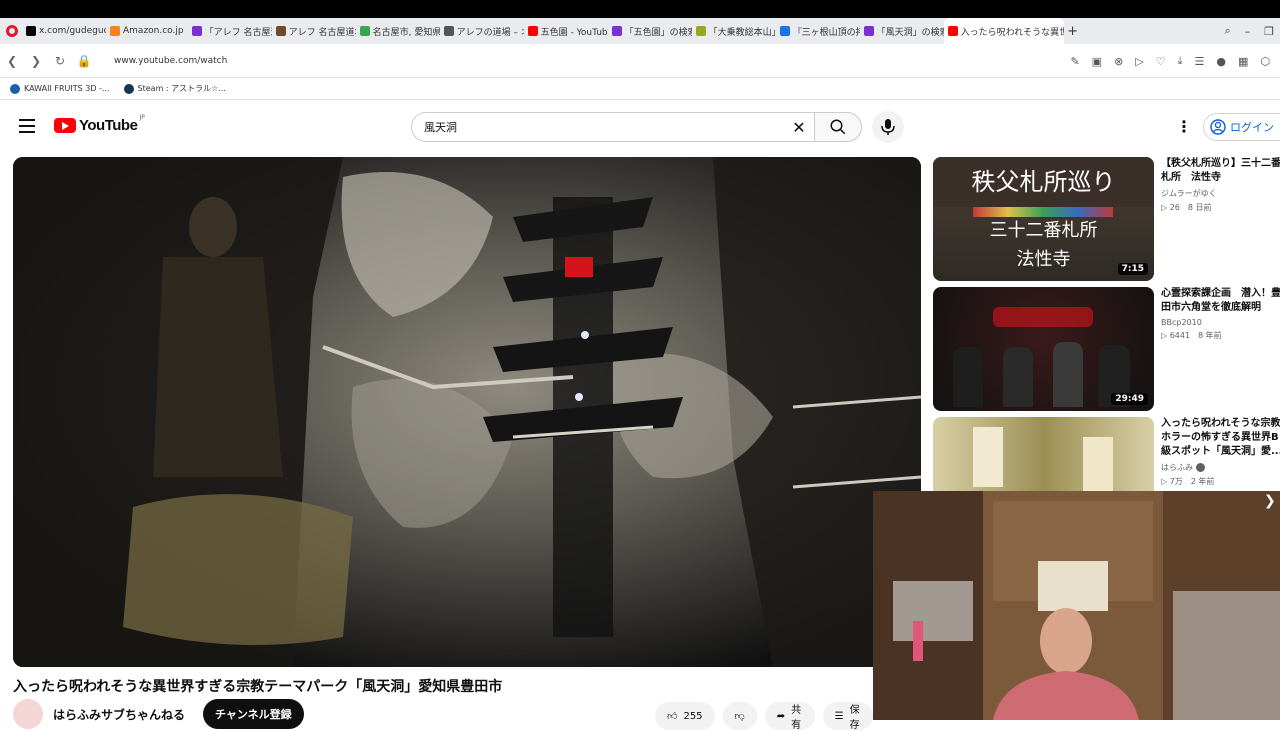 This screenshot has height=731, width=1280. I want to click on account-icon, so click(1218, 127).